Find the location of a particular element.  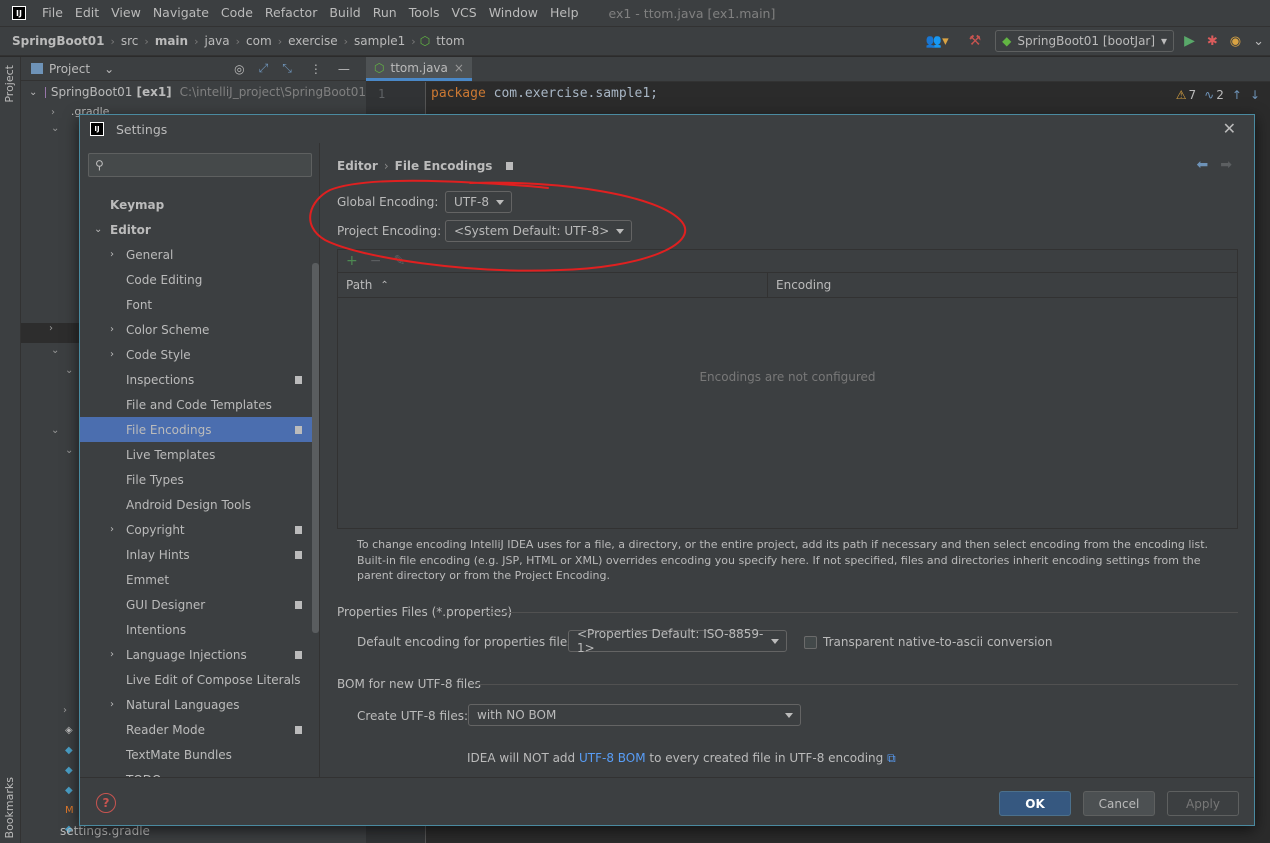

sidebar-item-live-edit-of-compose-literals: Live Edit of Compose Literals is located at coordinates (199, 679).